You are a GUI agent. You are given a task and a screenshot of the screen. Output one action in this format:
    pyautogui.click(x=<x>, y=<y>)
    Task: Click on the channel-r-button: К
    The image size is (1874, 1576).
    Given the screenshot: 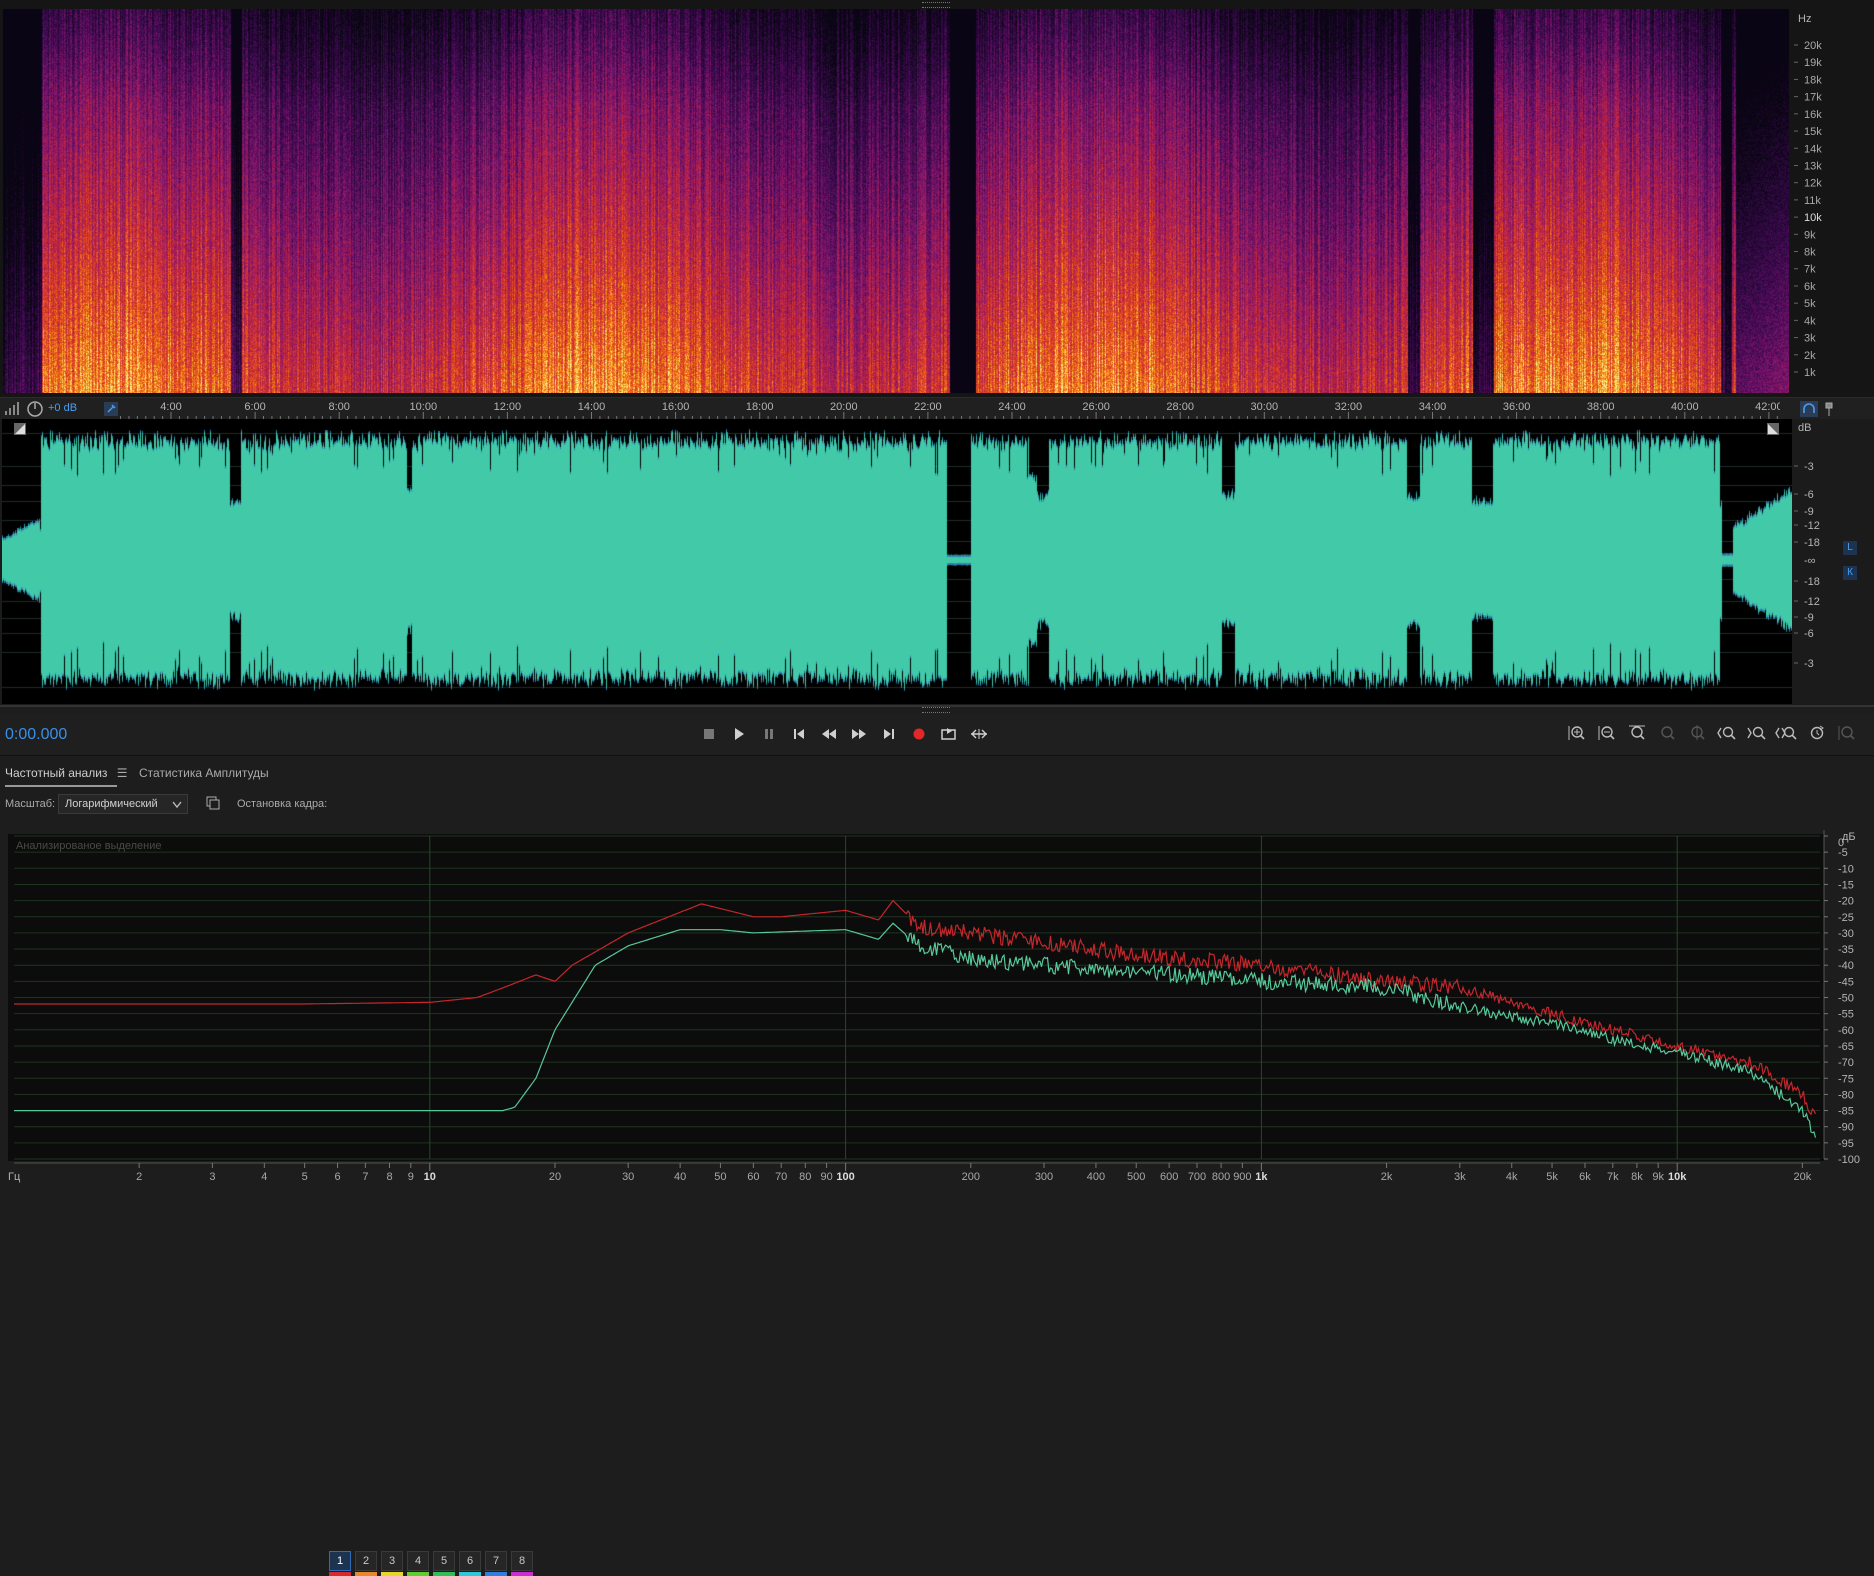 What is the action you would take?
    pyautogui.click(x=1850, y=573)
    